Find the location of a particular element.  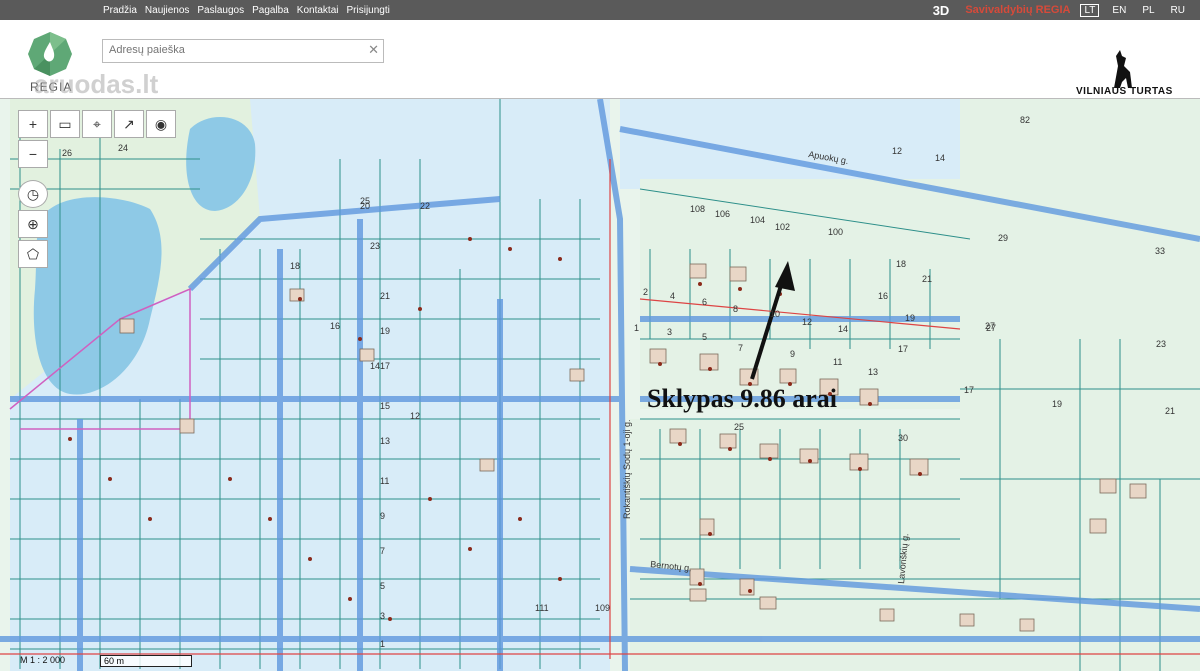

address-search: ✕ is located at coordinates (243, 51).